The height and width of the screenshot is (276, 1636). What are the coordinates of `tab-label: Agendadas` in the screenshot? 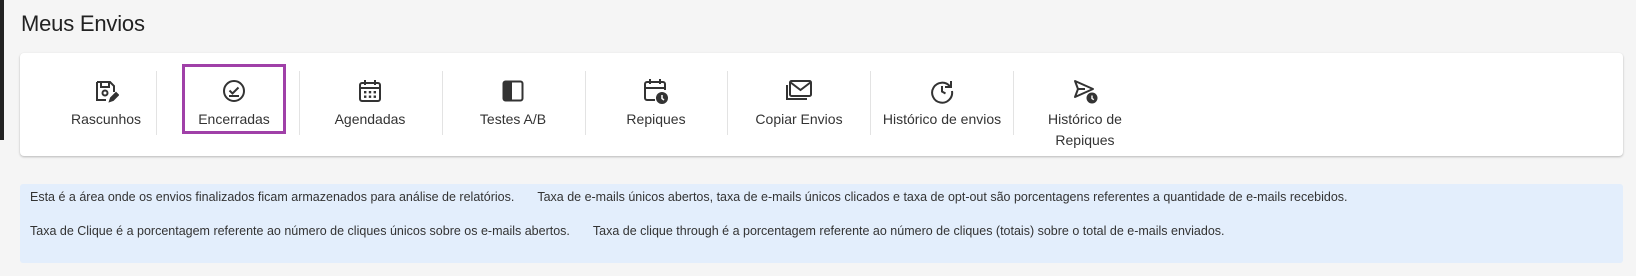 It's located at (370, 119).